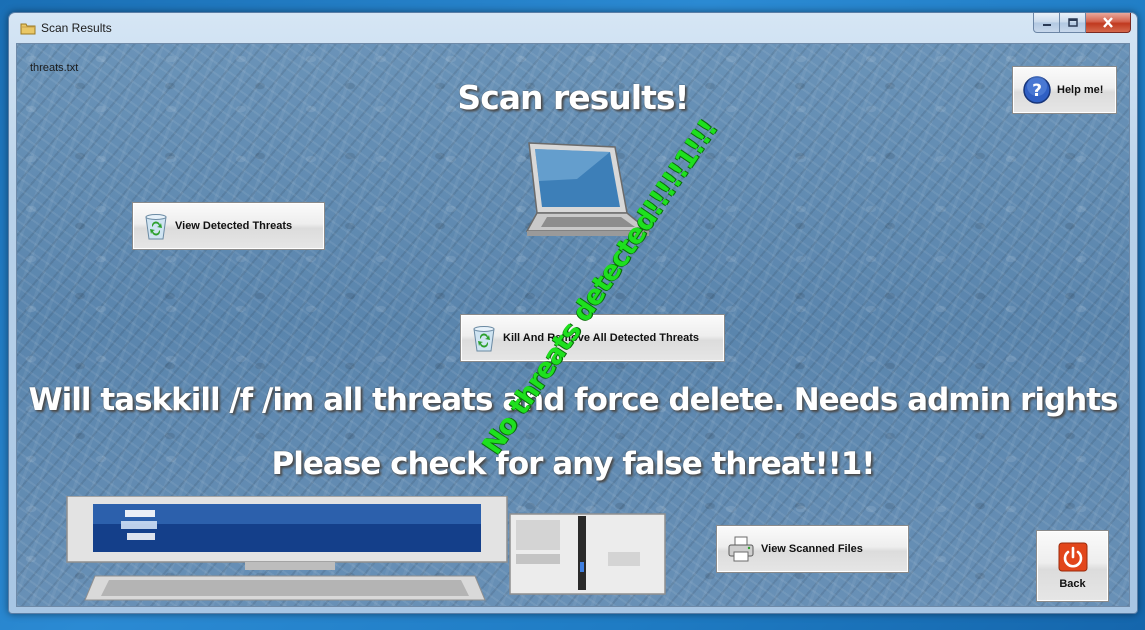 The image size is (1145, 630). I want to click on folder-icon, so click(28, 29).